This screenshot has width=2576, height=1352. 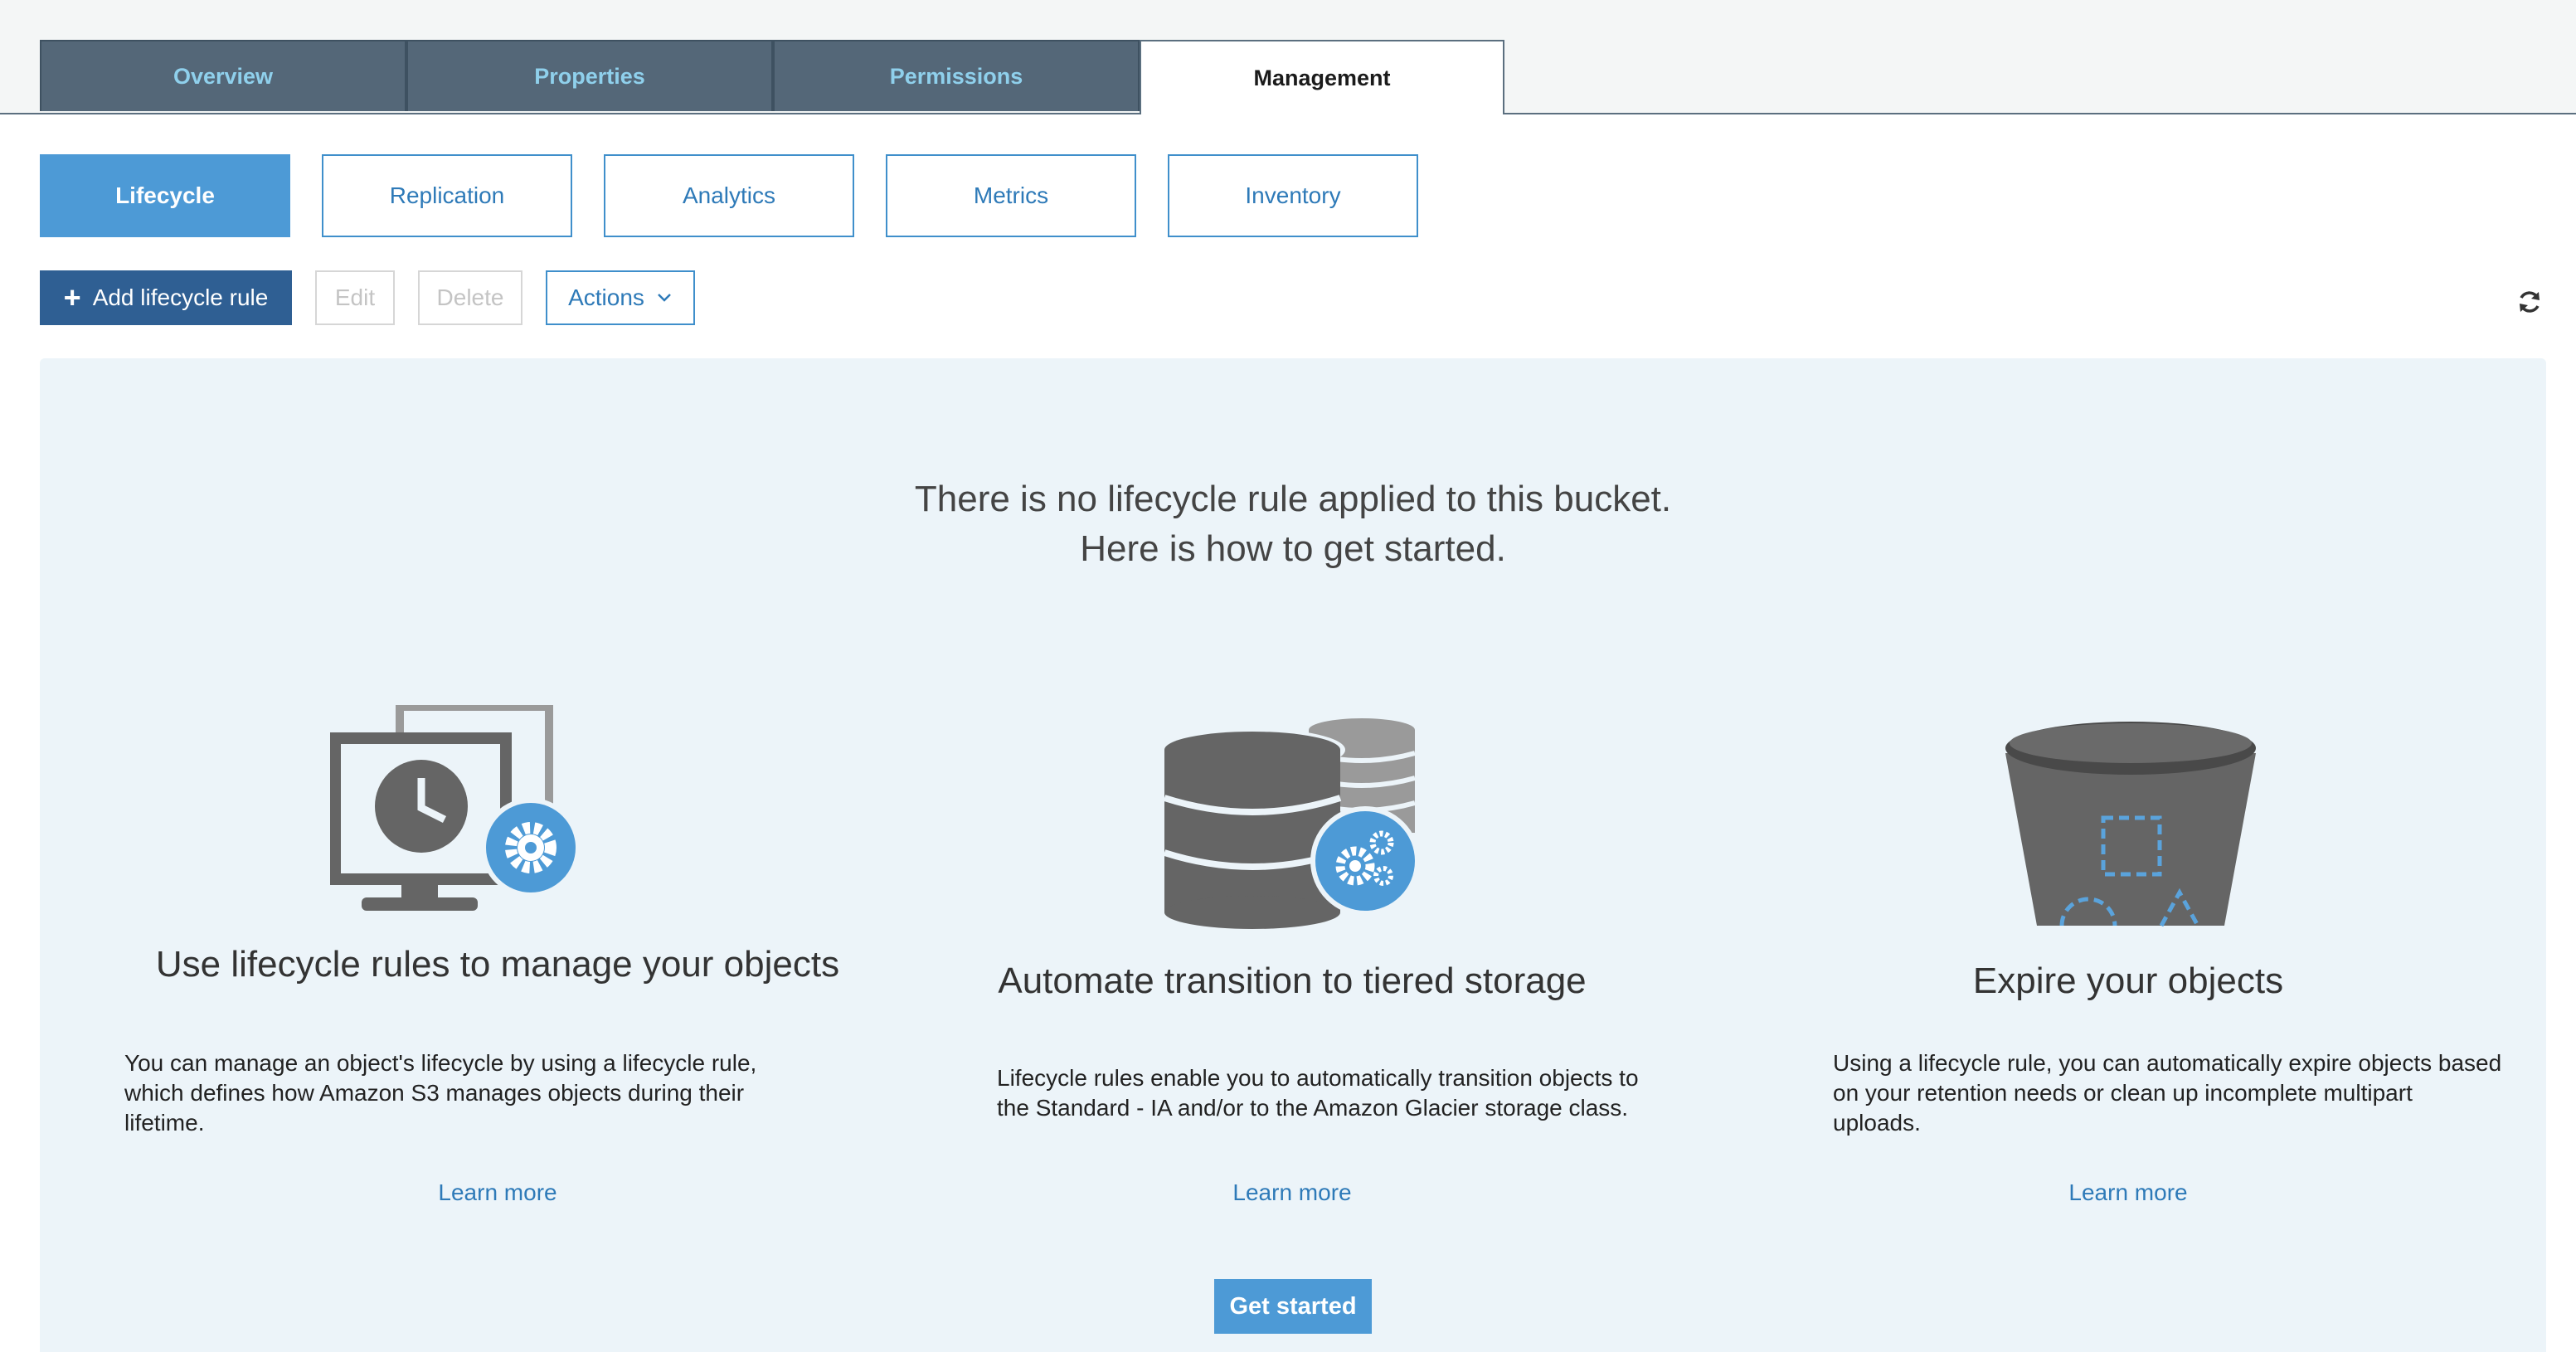 I want to click on add-lifecycle-rule-button: + Add lifecycle rule, so click(x=166, y=298).